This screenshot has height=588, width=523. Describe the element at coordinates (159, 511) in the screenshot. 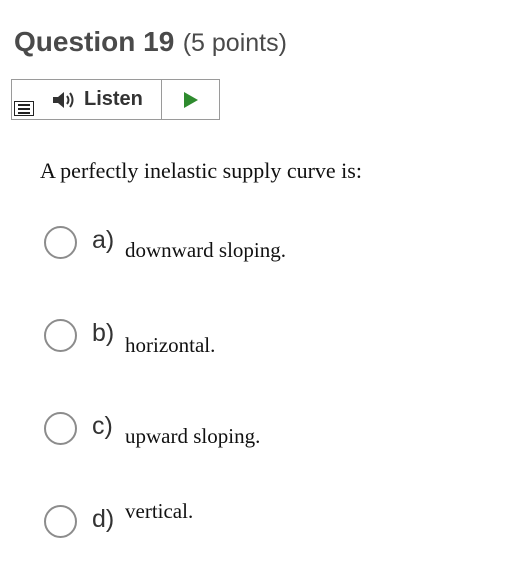

I see `option-text: vertical.` at that location.